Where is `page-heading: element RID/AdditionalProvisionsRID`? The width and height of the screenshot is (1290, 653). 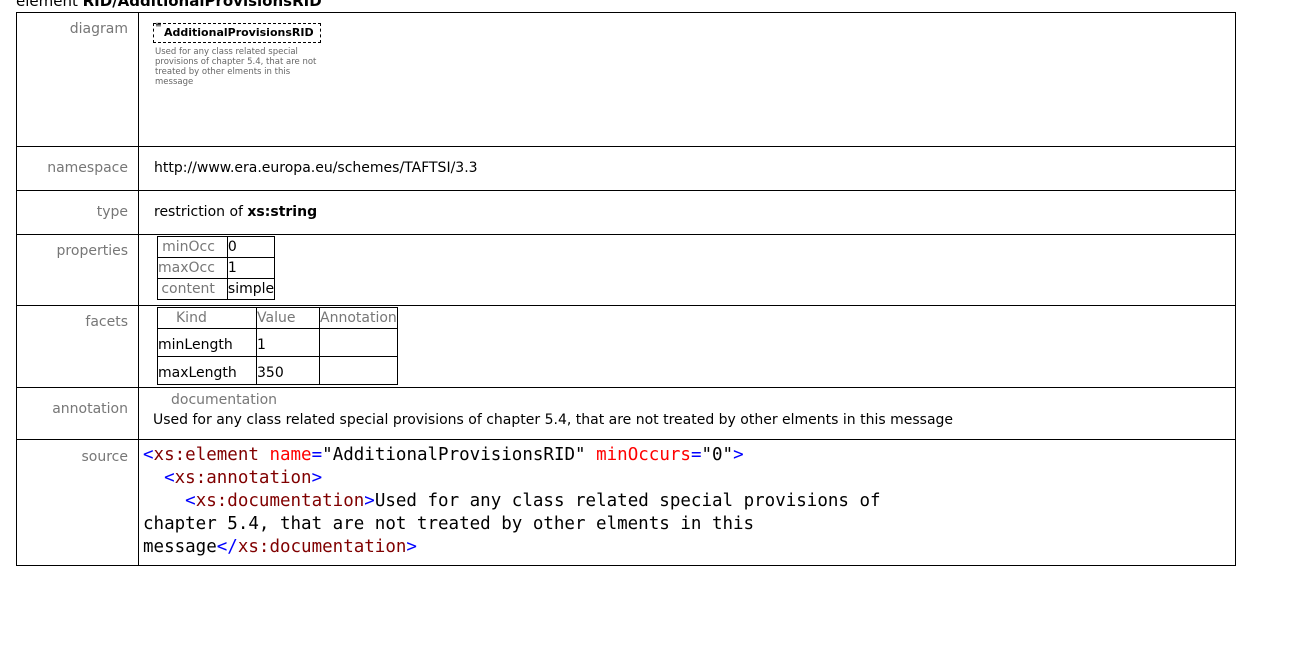
page-heading: element RID/AdditionalProvisionsRID is located at coordinates (169, 5).